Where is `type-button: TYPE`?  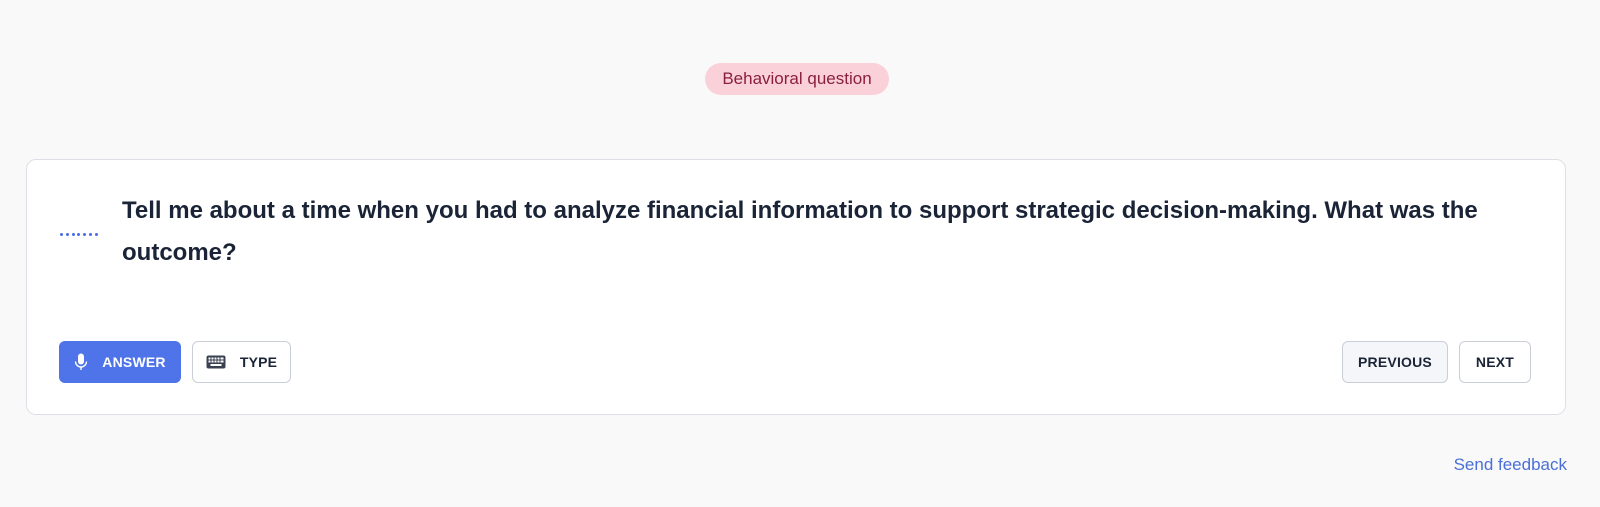 type-button: TYPE is located at coordinates (241, 362).